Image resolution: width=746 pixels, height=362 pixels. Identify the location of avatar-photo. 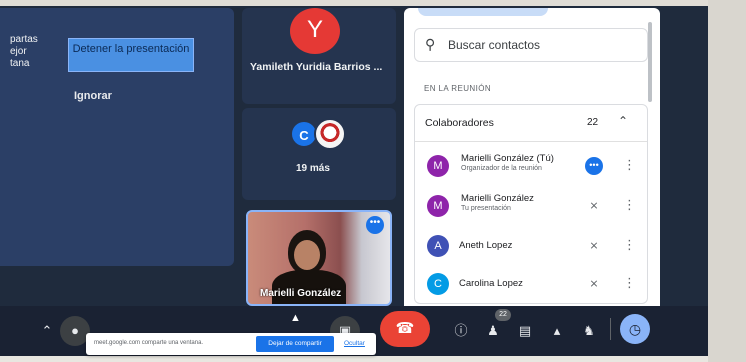
(330, 134).